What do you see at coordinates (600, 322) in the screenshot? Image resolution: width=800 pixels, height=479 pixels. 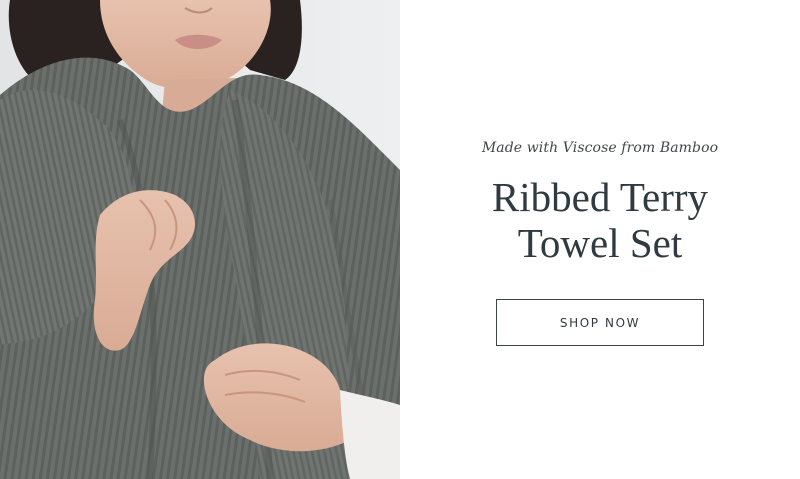 I see `shop-now-button: SHOP NOW` at bounding box center [600, 322].